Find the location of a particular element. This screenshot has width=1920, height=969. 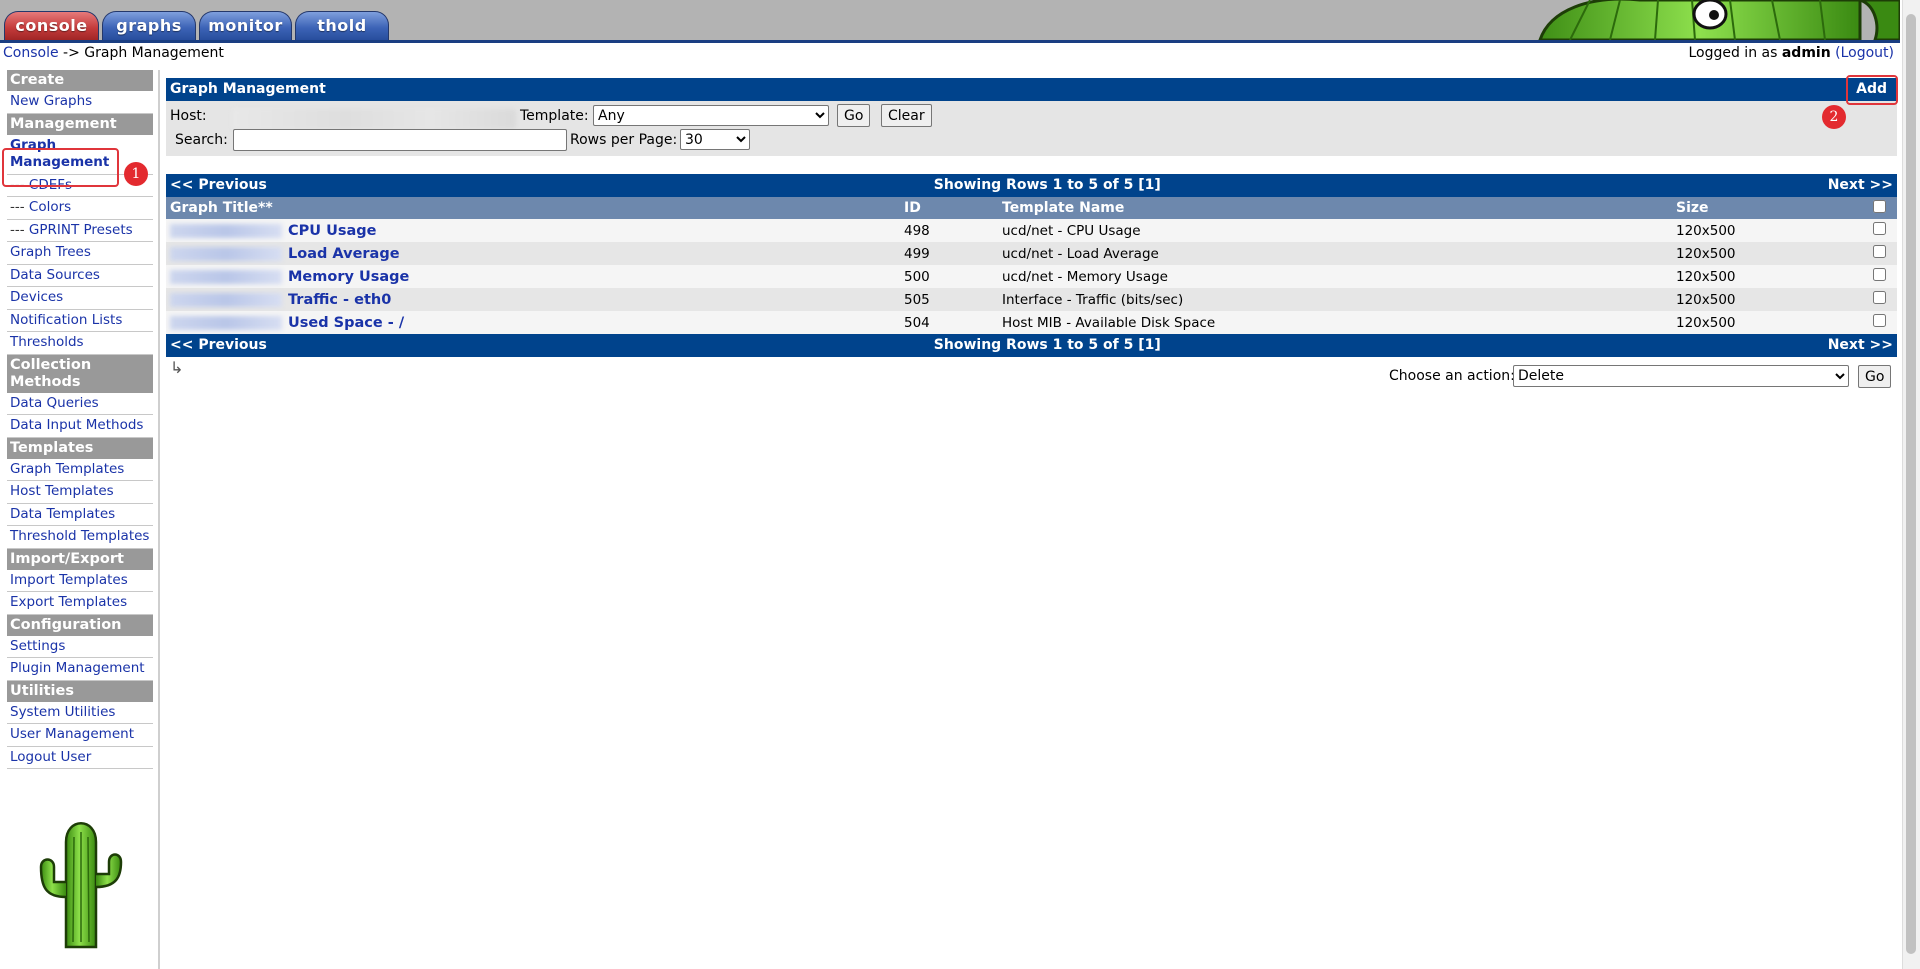

sidebar-item-label: GPRINT Presets is located at coordinates (80, 229).